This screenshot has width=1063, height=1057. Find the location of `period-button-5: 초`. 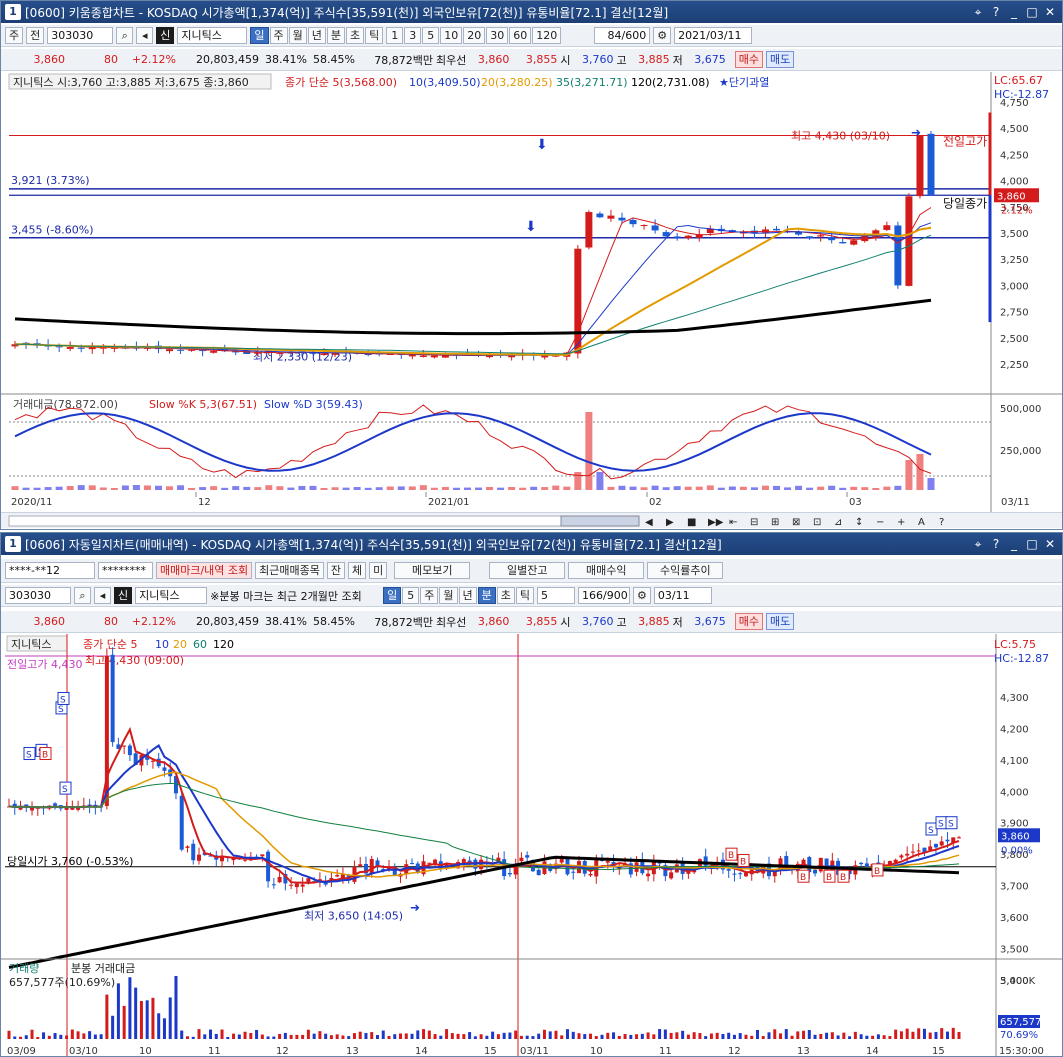

period-button-5: 초 is located at coordinates (355, 35).